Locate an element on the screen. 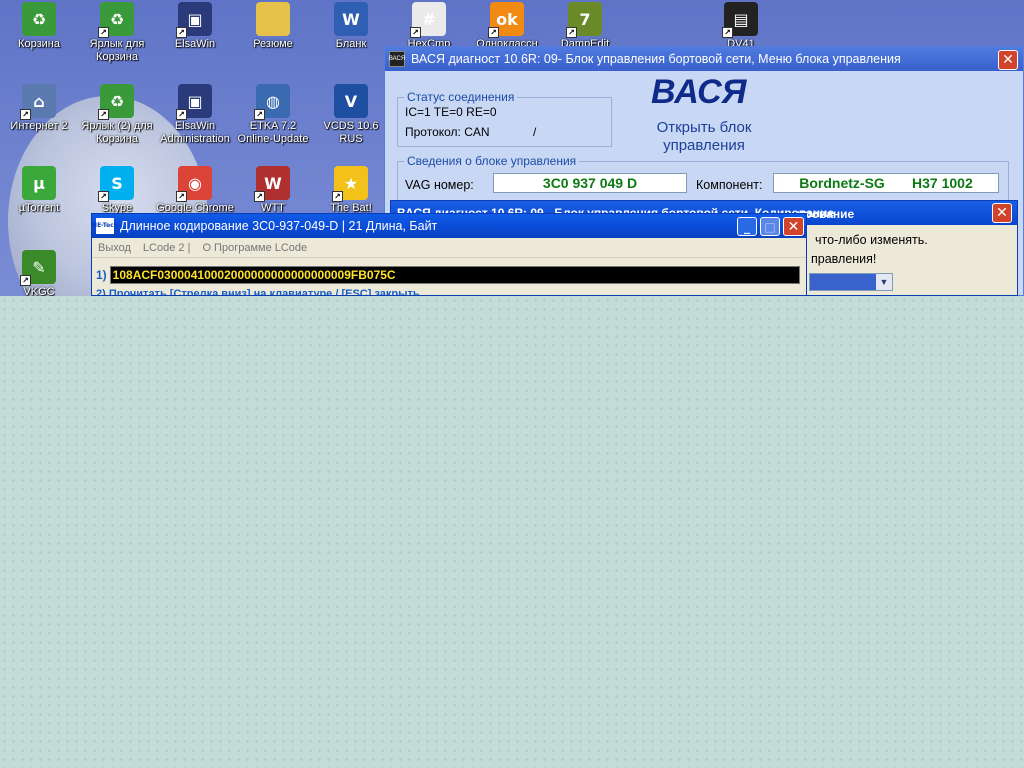 The image size is (1024, 768). vag-number-label: VAG номер: is located at coordinates (439, 185).